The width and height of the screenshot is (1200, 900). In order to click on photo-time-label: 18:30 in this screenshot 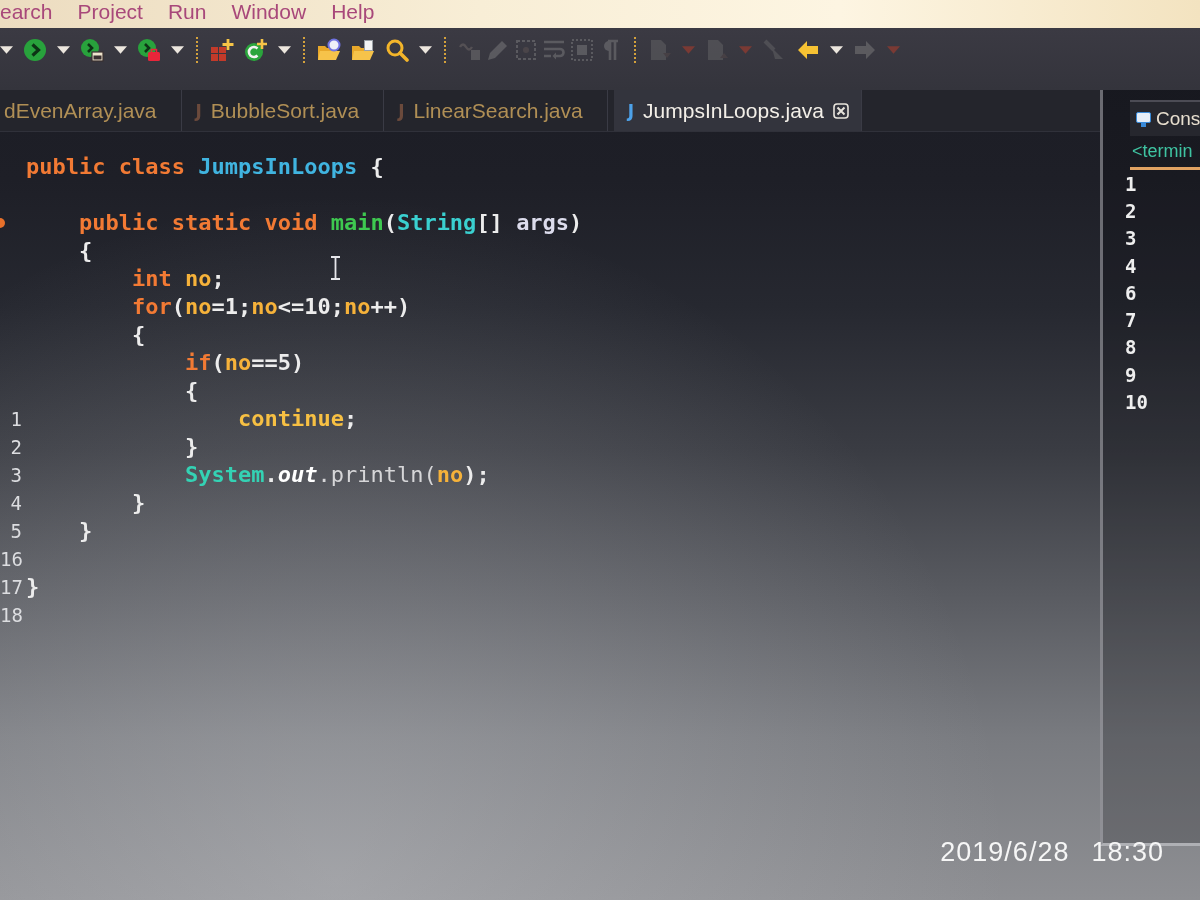, I will do `click(1127, 852)`.